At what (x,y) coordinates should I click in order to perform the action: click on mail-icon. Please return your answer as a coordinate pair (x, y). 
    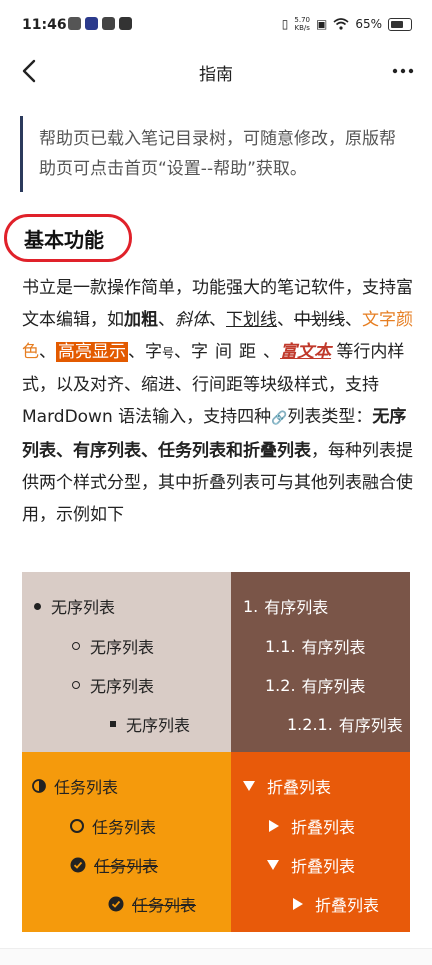
    Looking at the image, I should click on (125, 23).